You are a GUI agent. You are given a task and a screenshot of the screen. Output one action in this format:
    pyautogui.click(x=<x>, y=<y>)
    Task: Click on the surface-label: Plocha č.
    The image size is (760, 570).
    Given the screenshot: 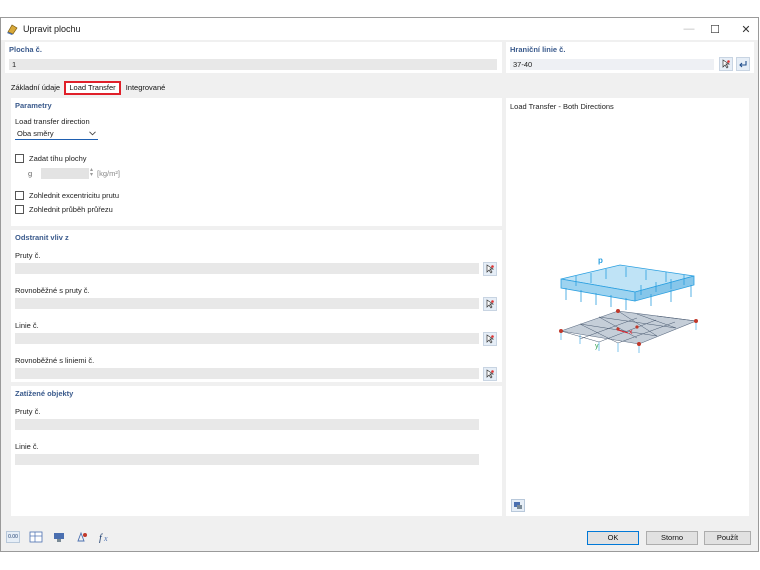 What is the action you would take?
    pyautogui.click(x=25, y=49)
    